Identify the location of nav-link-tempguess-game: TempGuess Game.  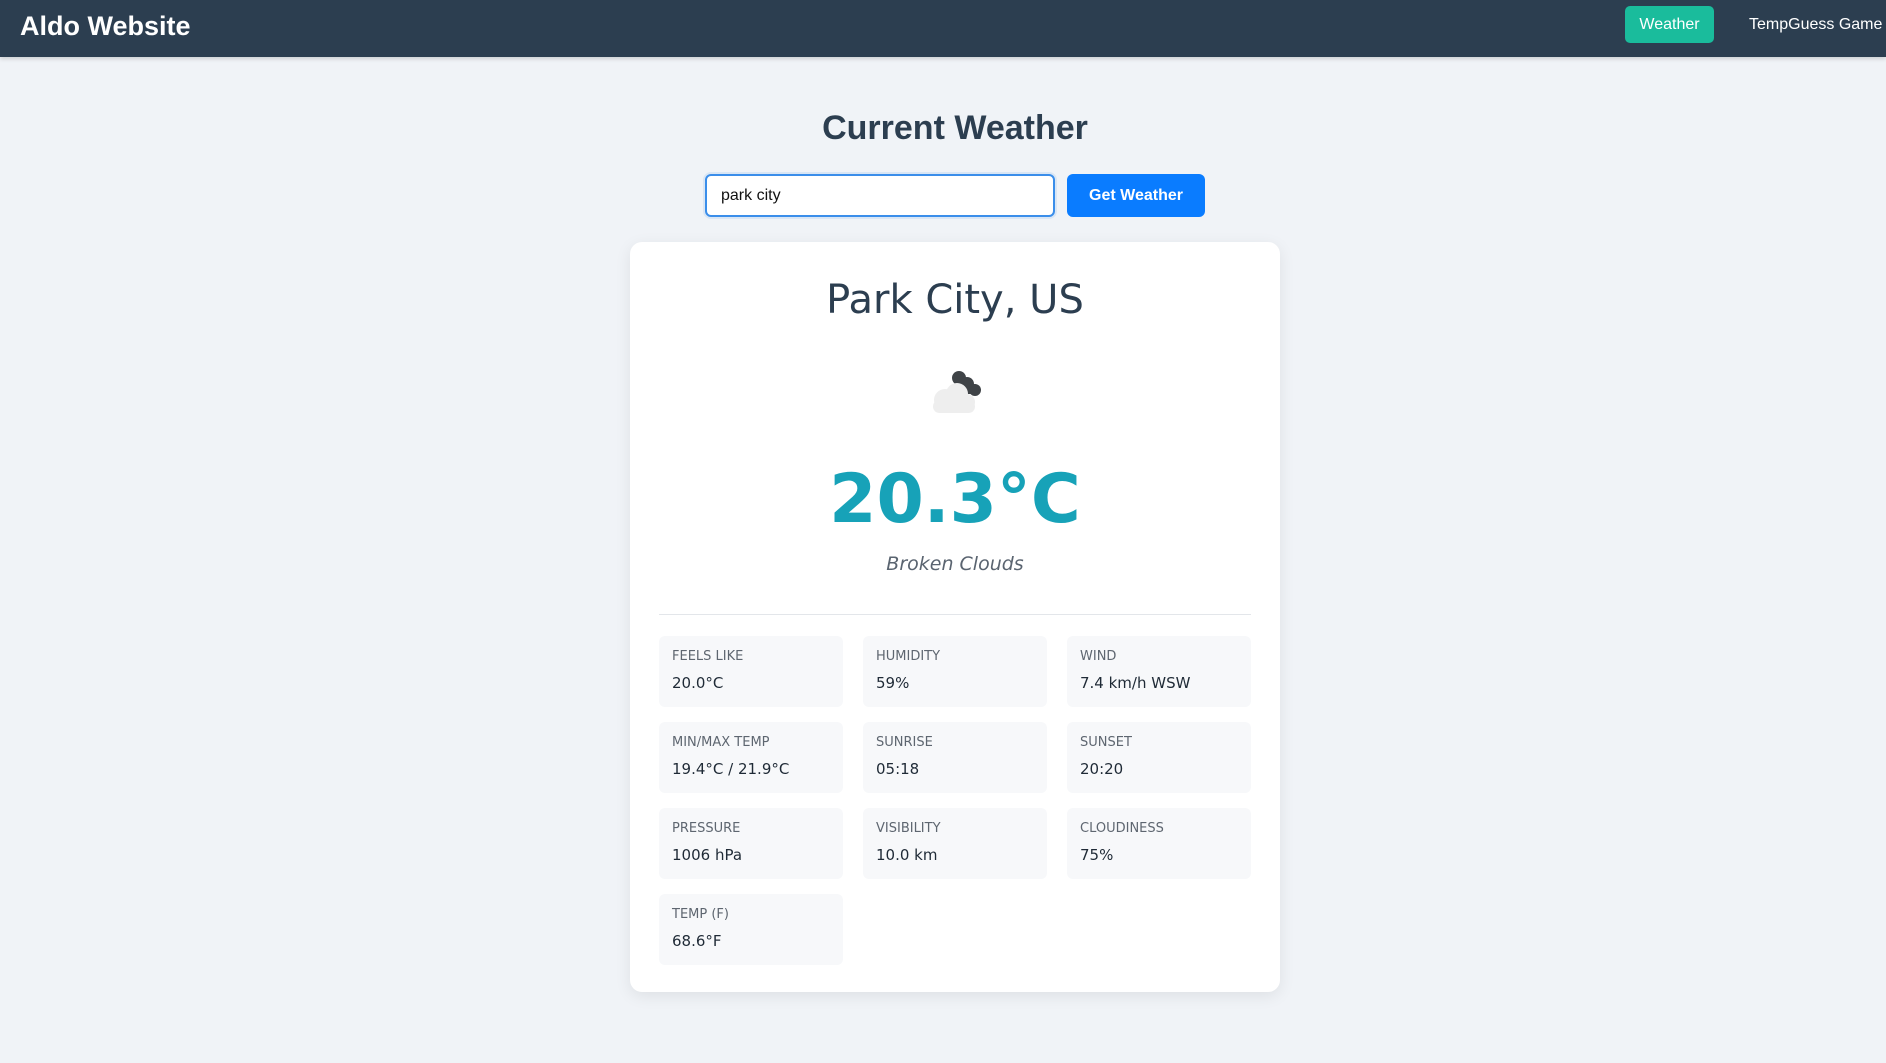
(1810, 24).